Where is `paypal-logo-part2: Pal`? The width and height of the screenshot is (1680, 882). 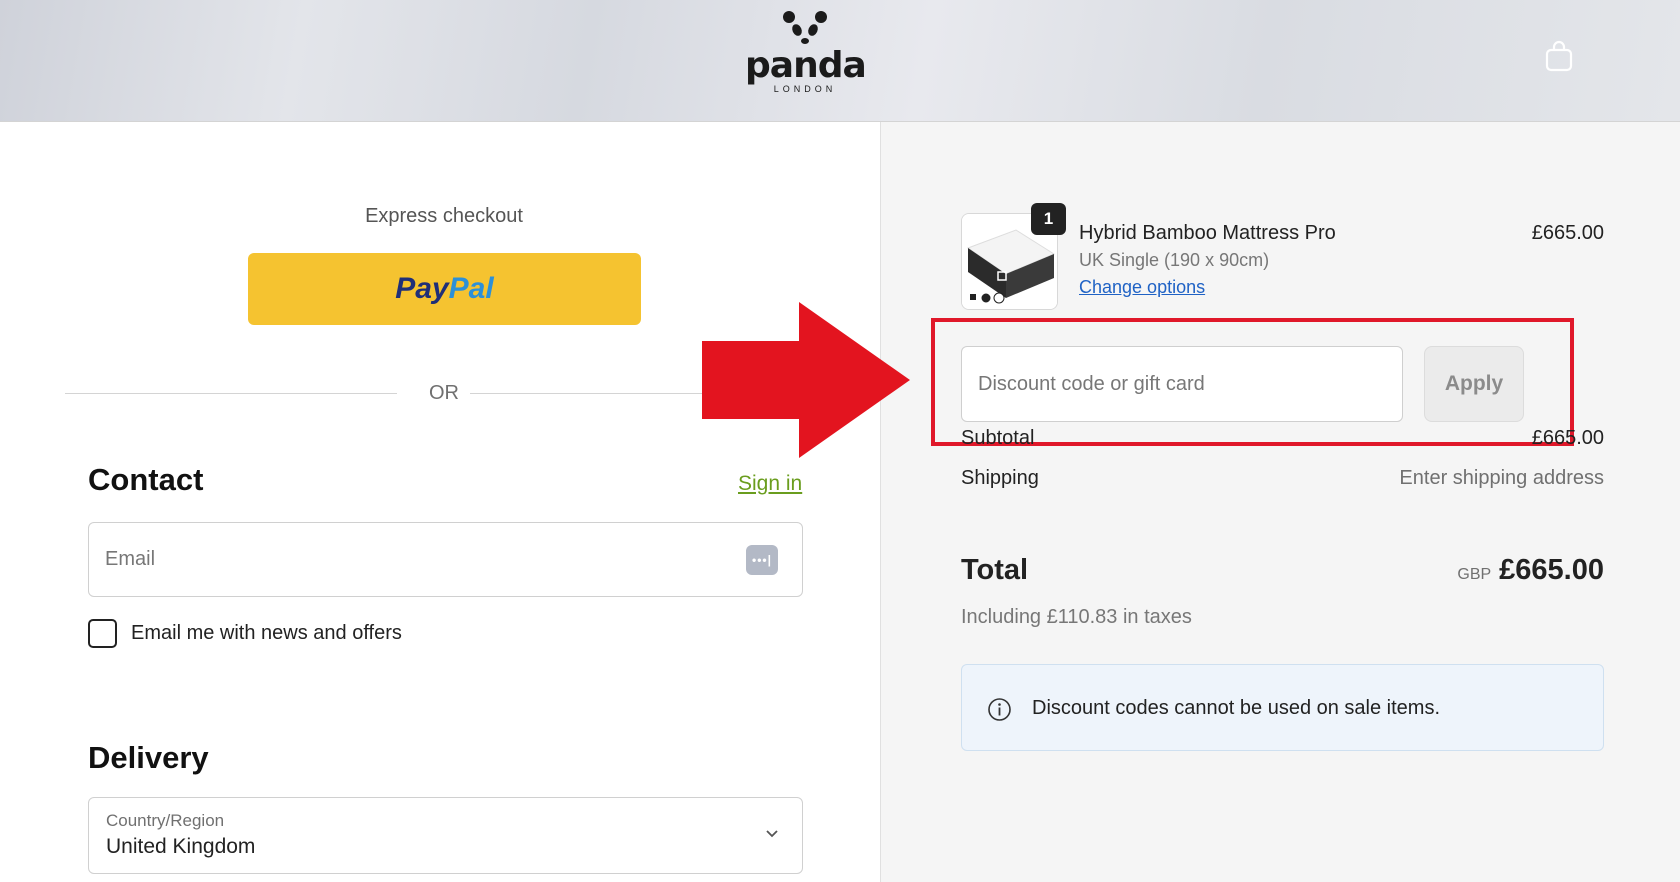
paypal-logo-part2: Pal is located at coordinates (471, 288).